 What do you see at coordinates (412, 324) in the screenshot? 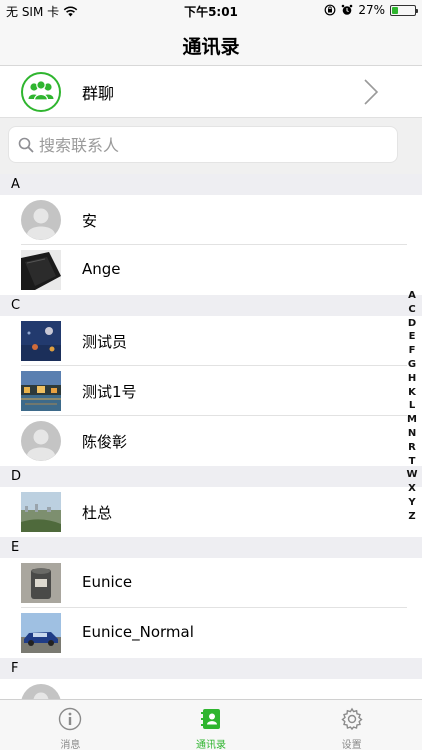
I see `index-letter-d: D` at bounding box center [412, 324].